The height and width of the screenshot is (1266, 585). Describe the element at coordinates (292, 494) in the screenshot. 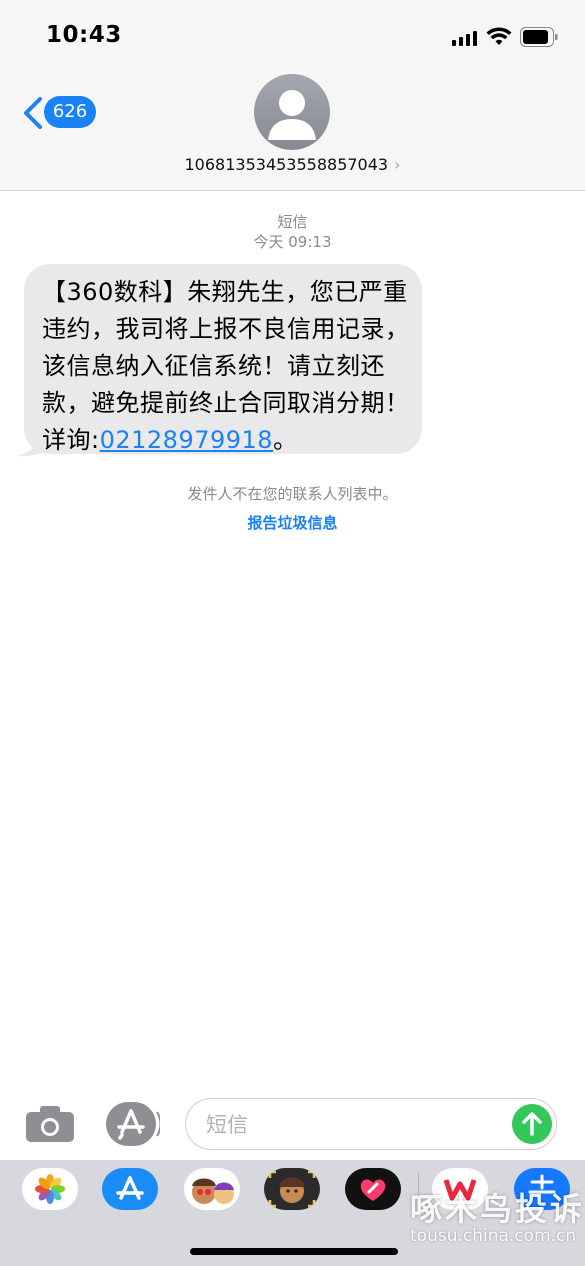

I see `unknown-sender-note: 发件人不在您的联系人列表中。` at that location.